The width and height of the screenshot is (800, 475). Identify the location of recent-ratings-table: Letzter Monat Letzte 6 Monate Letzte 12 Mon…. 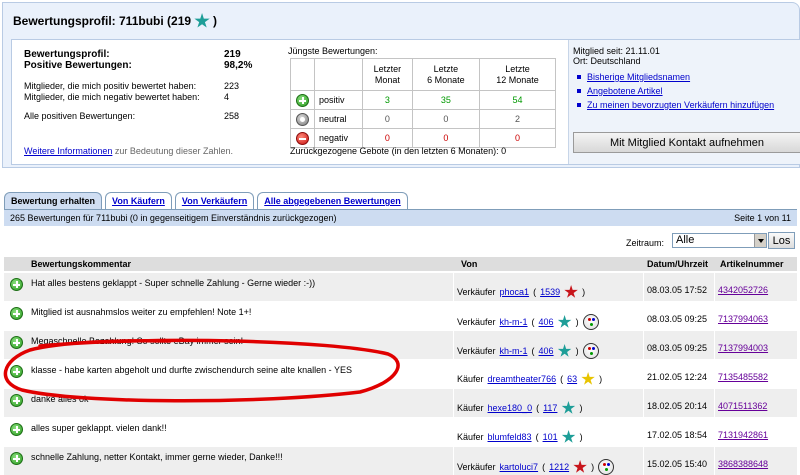
(423, 103).